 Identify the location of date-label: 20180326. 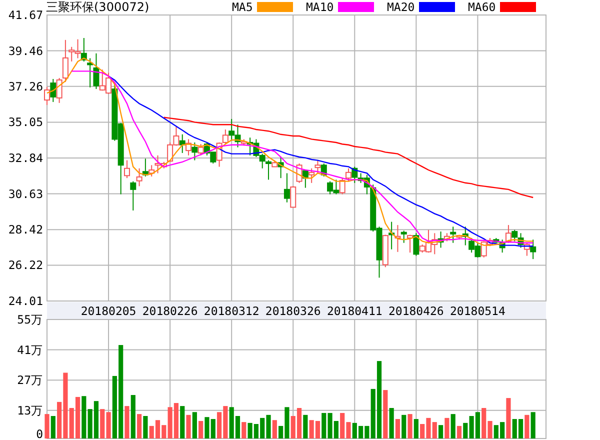
(293, 311).